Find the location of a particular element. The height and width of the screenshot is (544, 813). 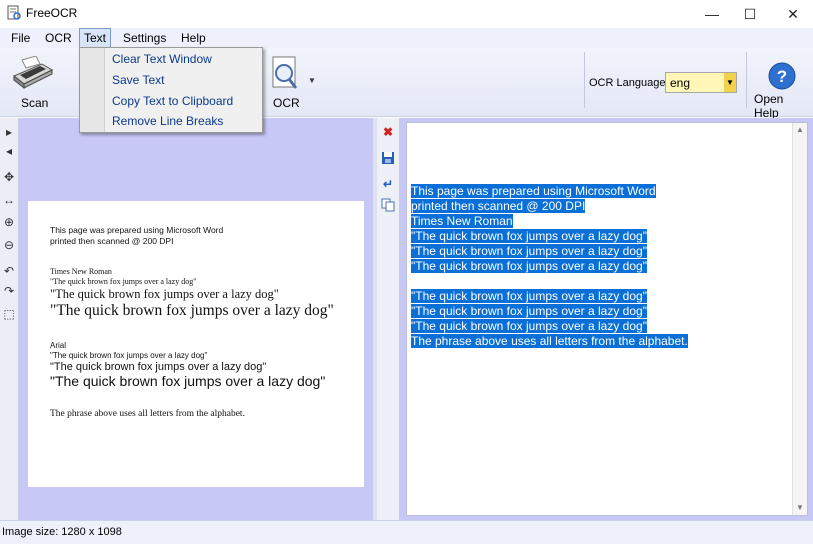

ocr-label: OCR is located at coordinates (286, 103).